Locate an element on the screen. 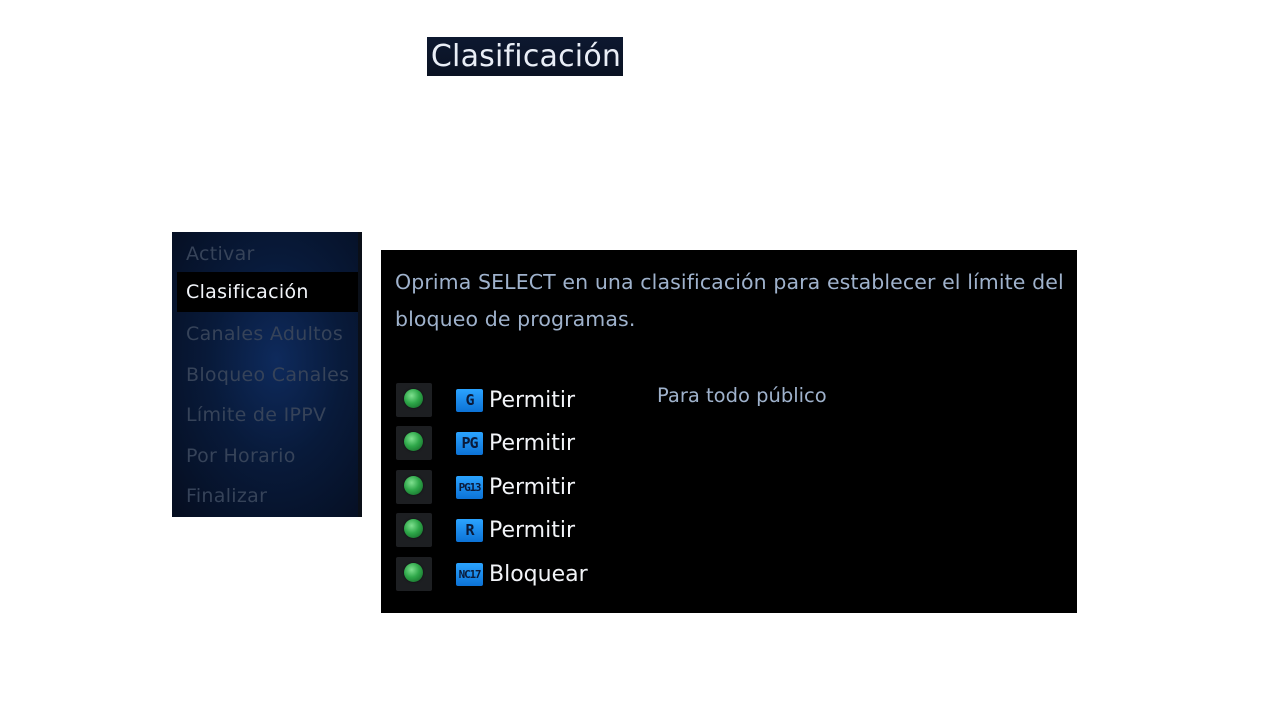 The image size is (1280, 720). rating-status: Bloquear is located at coordinates (538, 574).